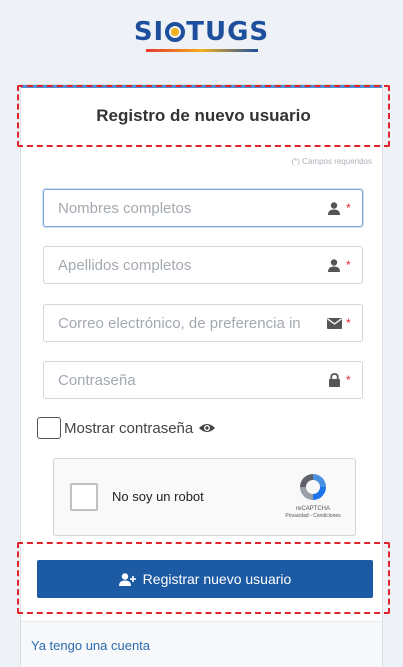 This screenshot has width=403, height=667. Describe the element at coordinates (334, 380) in the screenshot. I see `lock-icon` at that location.